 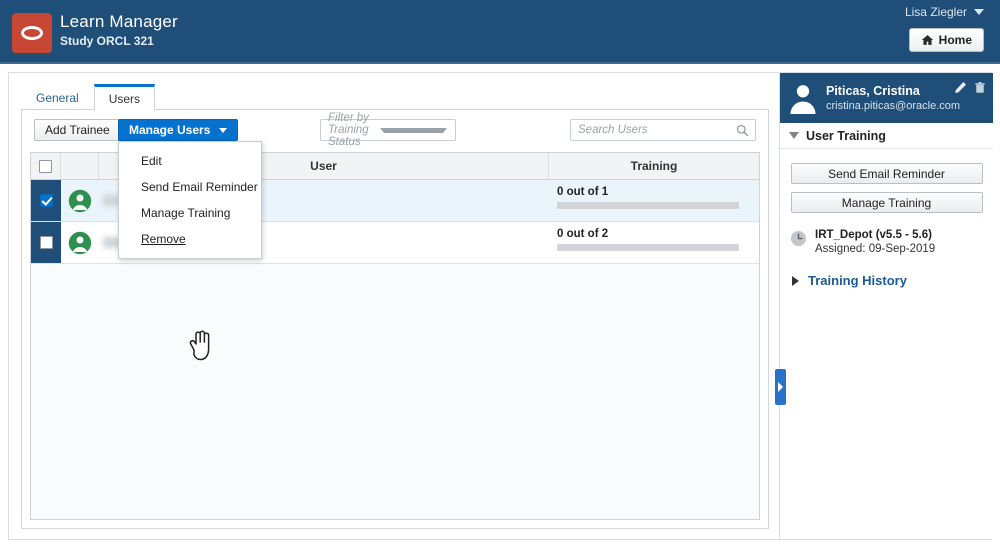 I want to click on training-history-toggle: Training History, so click(x=892, y=280).